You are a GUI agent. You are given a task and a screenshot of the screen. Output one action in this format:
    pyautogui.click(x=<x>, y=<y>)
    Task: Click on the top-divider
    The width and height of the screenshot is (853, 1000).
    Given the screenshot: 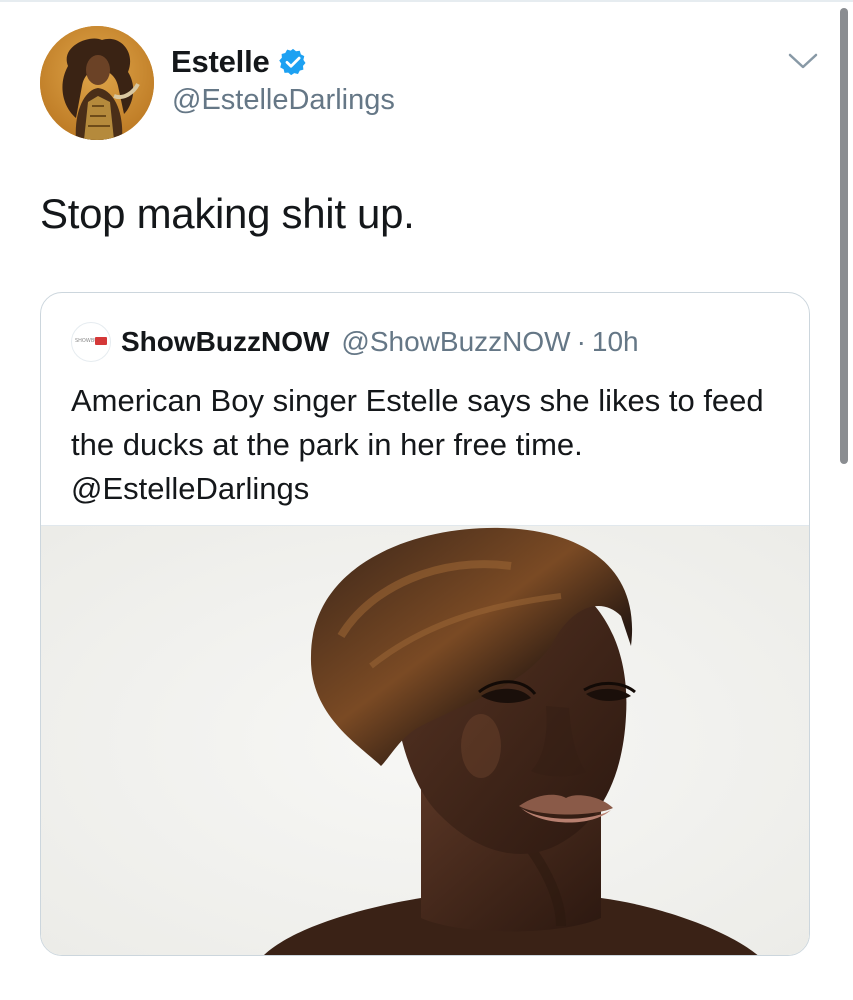 What is the action you would take?
    pyautogui.click(x=426, y=1)
    